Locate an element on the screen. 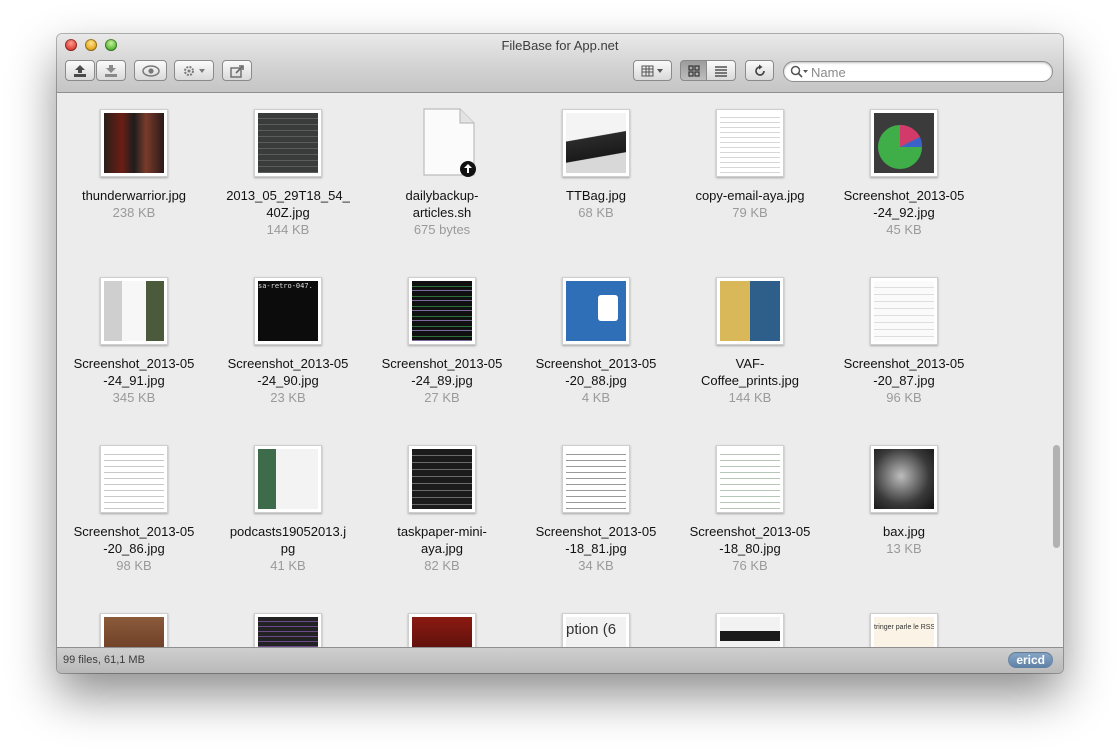 The image size is (1120, 752). list-view-icon is located at coordinates (721, 71).